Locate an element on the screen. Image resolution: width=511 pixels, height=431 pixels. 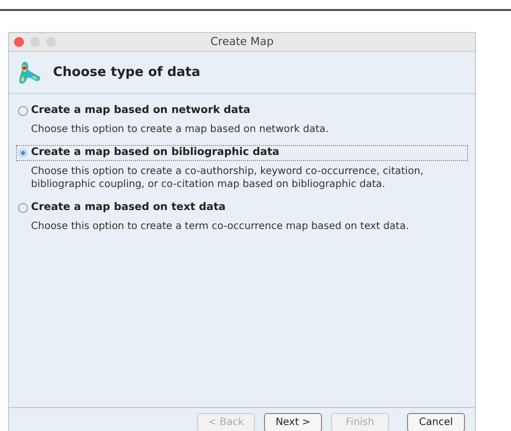
page-heading: Choose type of data is located at coordinates (126, 73).